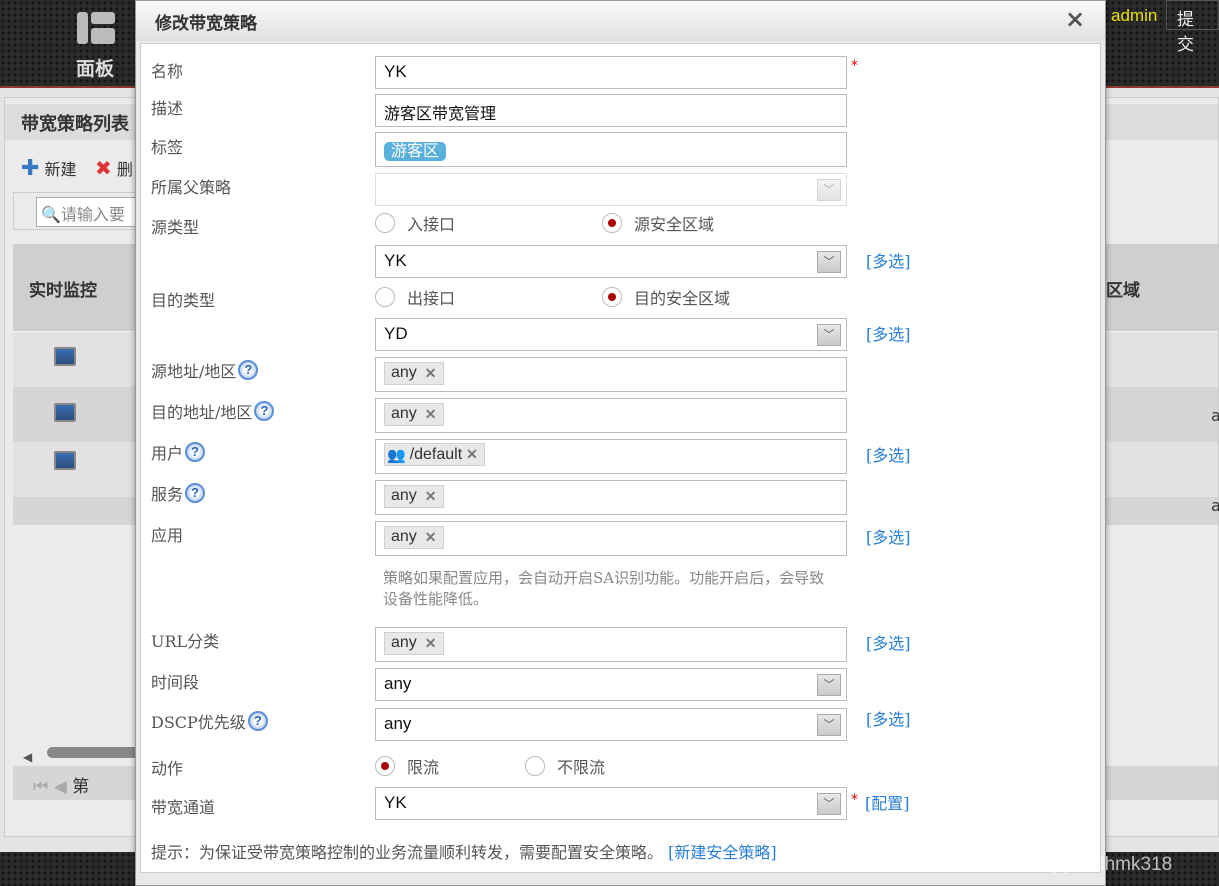 This screenshot has height=886, width=1219. What do you see at coordinates (103, 168) in the screenshot?
I see `delete-icon: ✖` at bounding box center [103, 168].